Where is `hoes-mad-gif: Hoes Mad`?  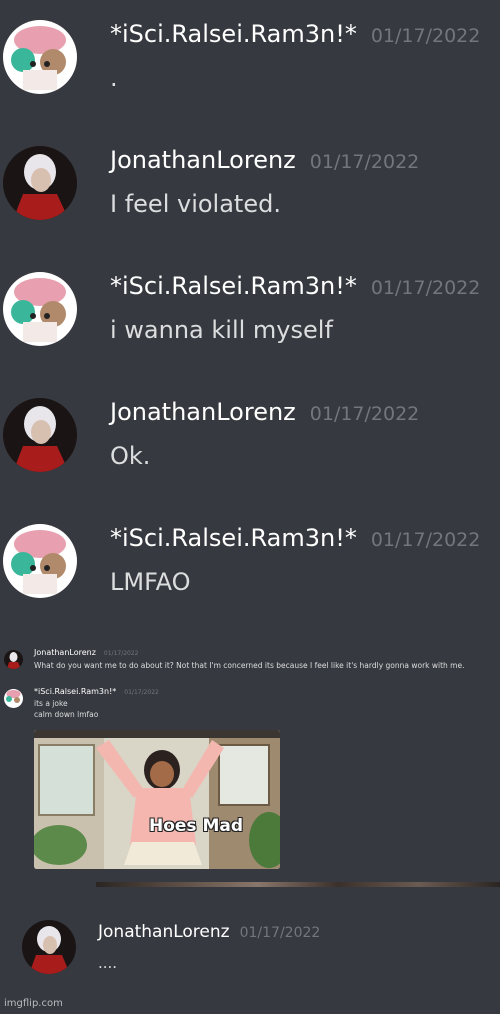
hoes-mad-gif: Hoes Mad is located at coordinates (157, 799).